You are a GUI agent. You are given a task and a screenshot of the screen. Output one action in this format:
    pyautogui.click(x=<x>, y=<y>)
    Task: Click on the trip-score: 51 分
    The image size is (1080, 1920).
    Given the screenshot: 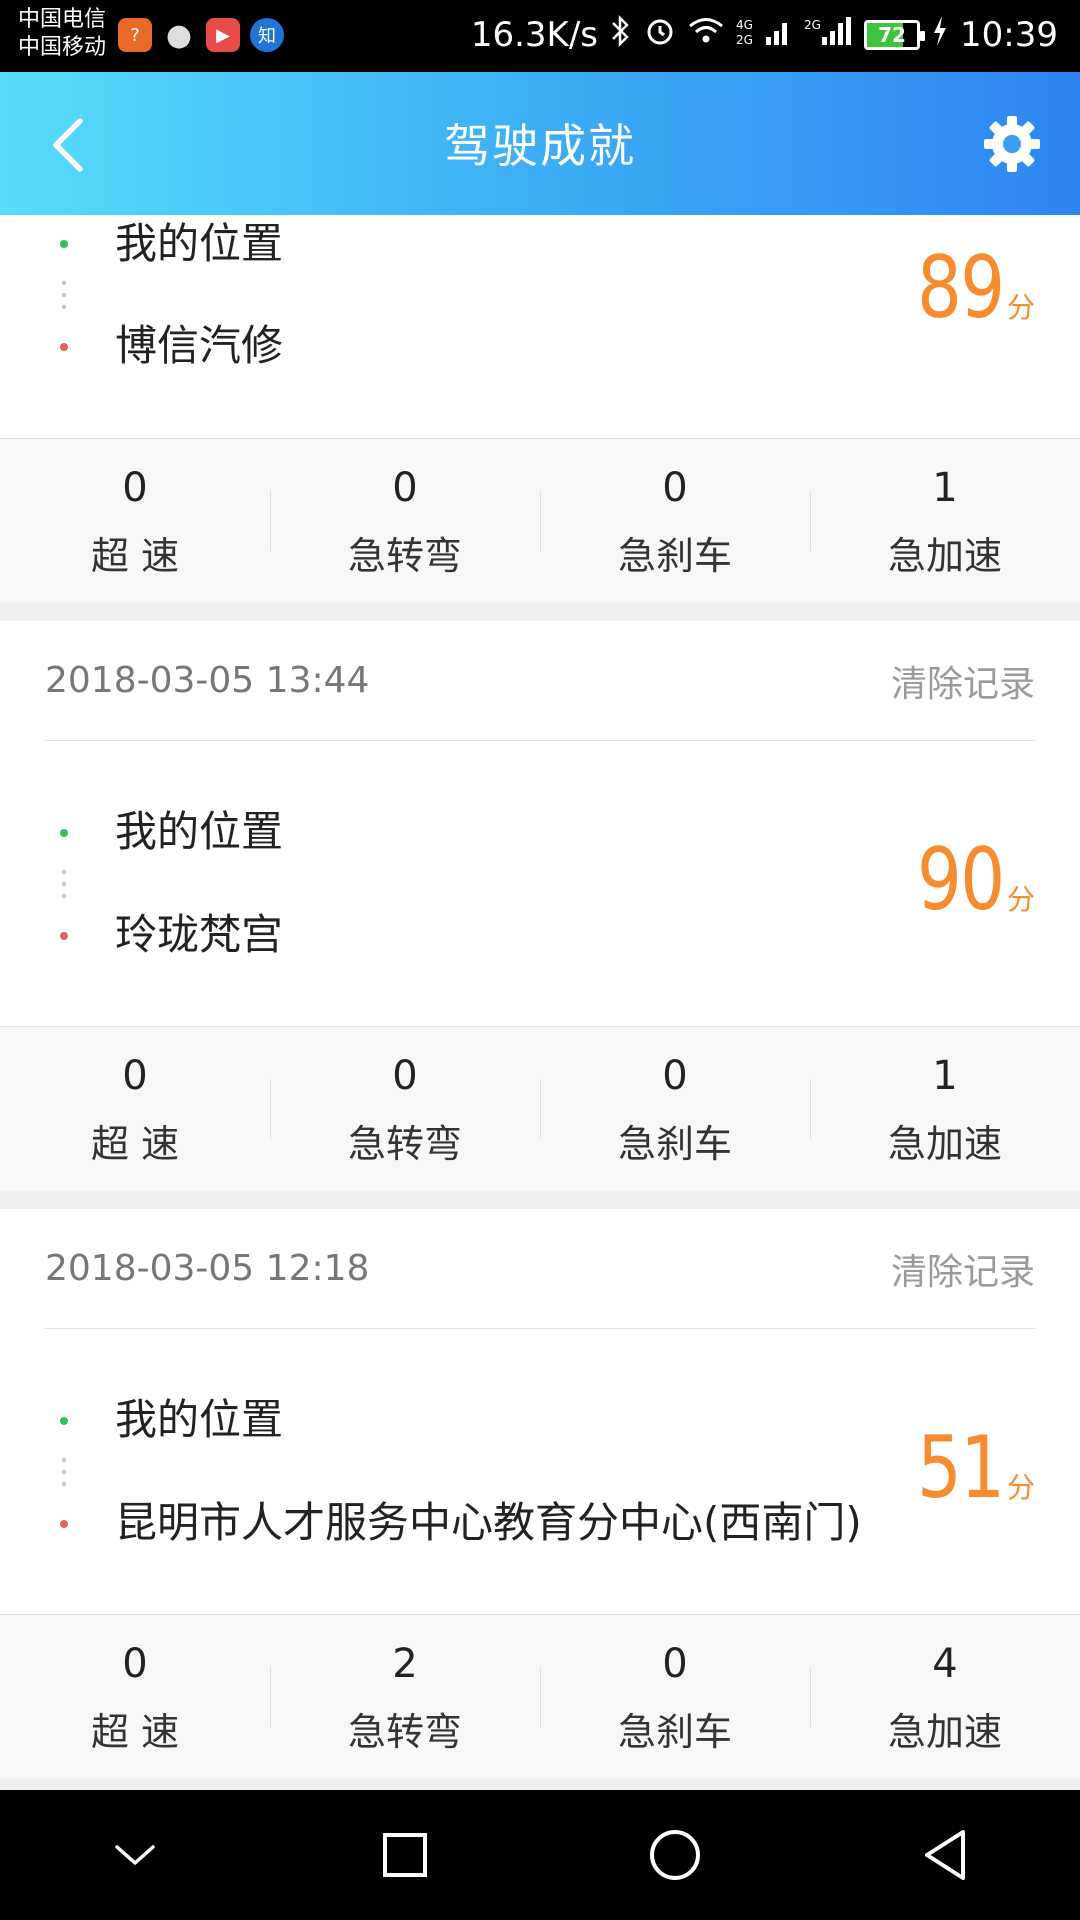 What is the action you would take?
    pyautogui.click(x=966, y=1468)
    